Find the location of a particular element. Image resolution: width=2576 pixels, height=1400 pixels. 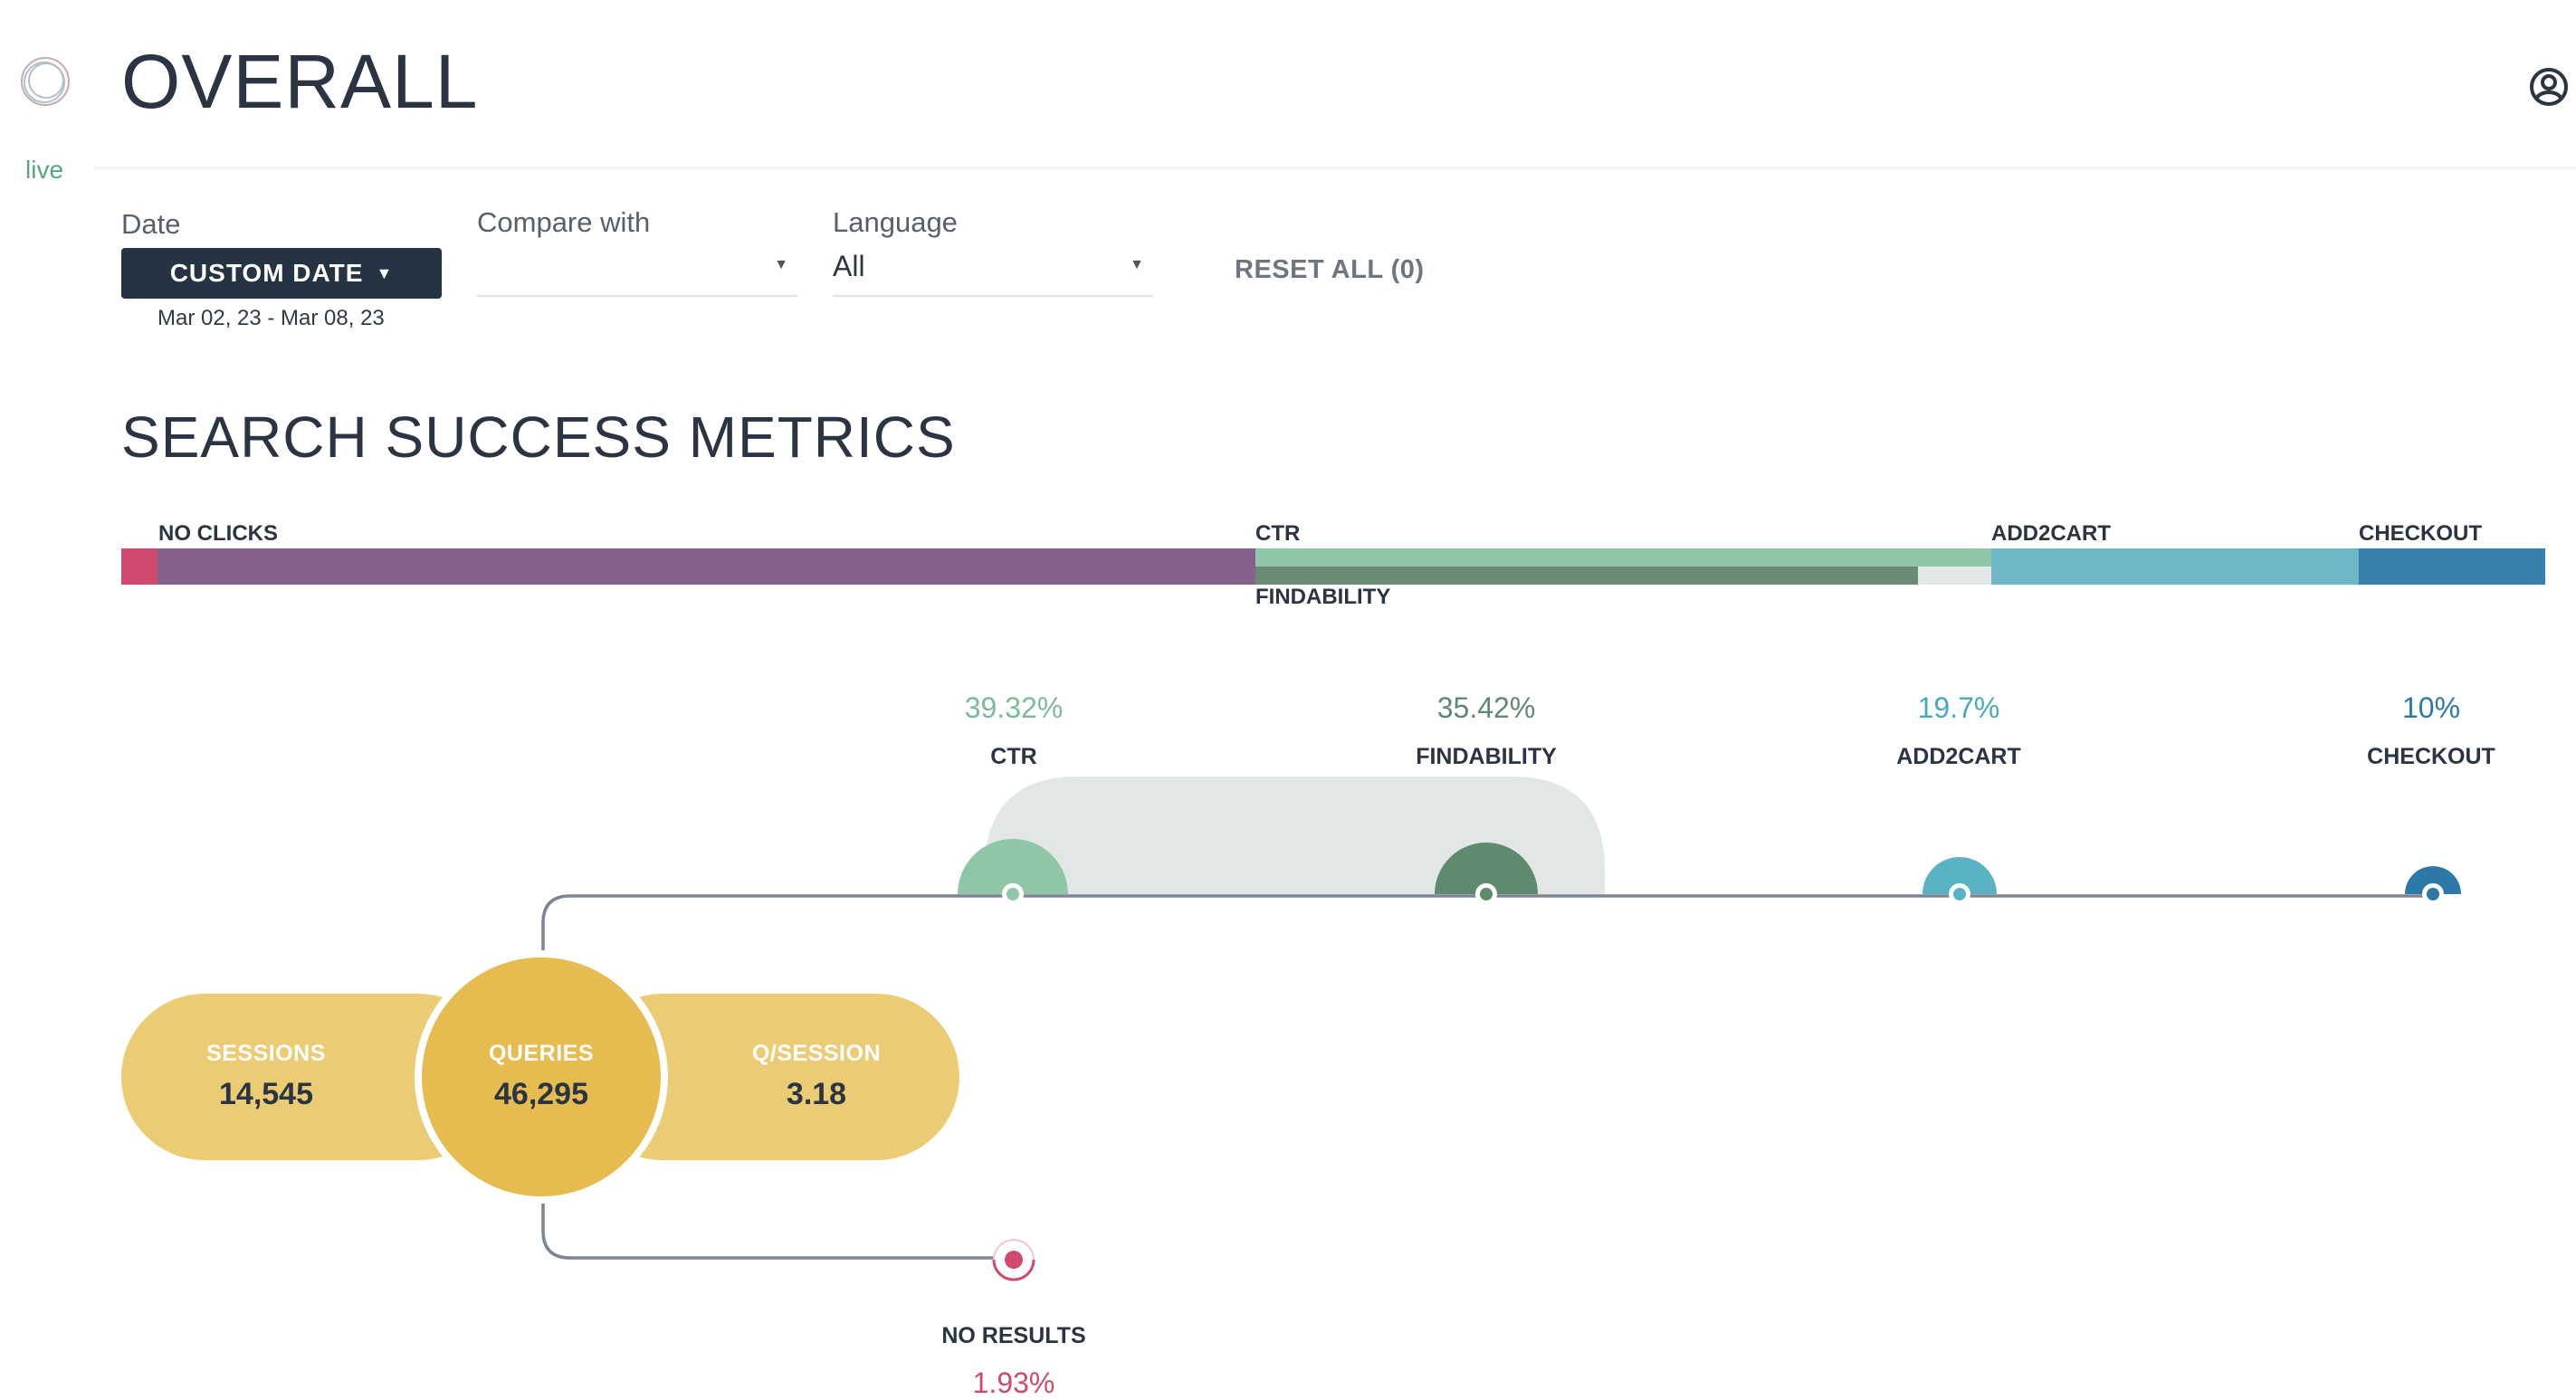

add2cart-bar-label: ADD2CART is located at coordinates (2051, 533).